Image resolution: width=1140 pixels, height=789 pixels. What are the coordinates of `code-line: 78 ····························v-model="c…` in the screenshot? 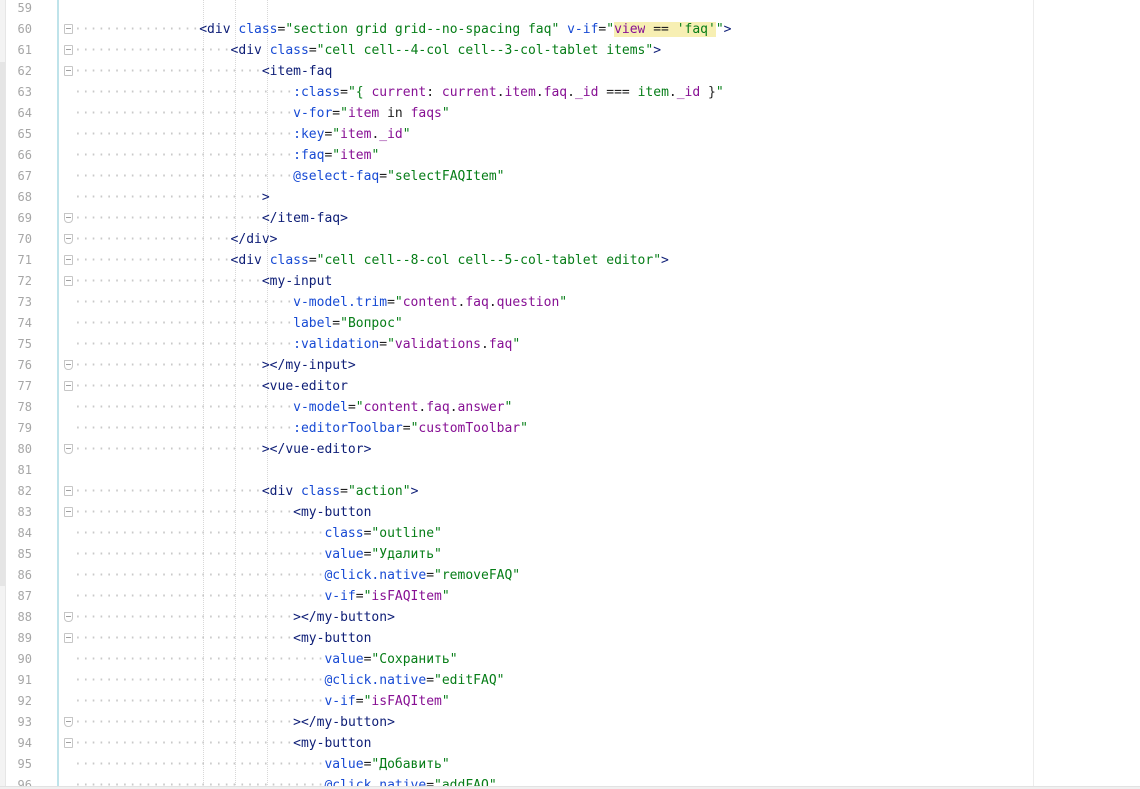 It's located at (515, 407).